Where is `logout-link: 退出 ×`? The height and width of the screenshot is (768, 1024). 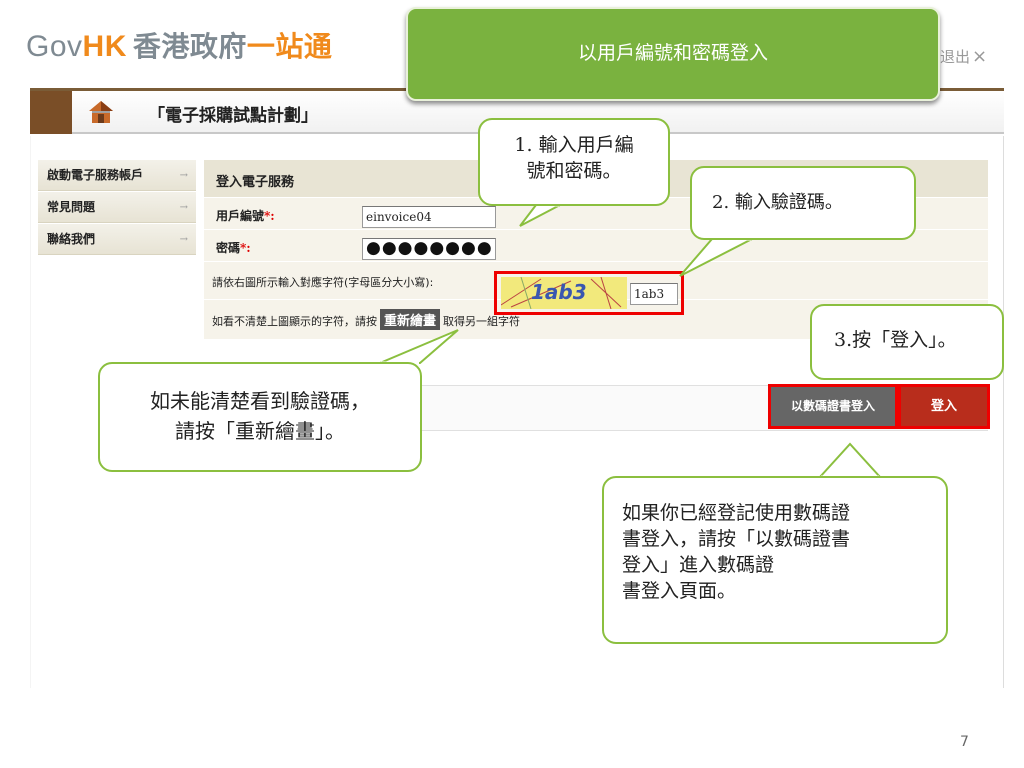
logout-link: 退出 × is located at coordinates (963, 56).